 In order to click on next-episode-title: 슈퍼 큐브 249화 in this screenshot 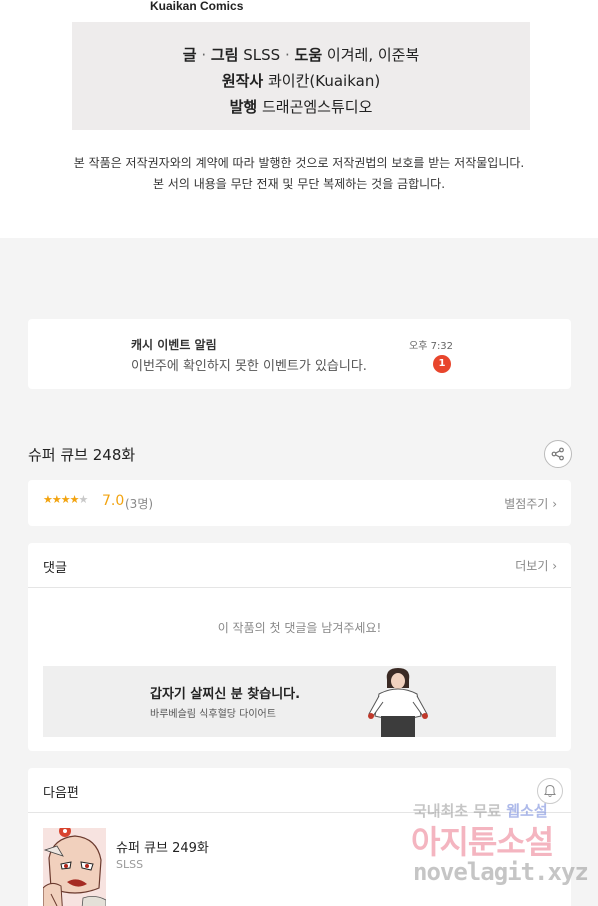, I will do `click(162, 846)`.